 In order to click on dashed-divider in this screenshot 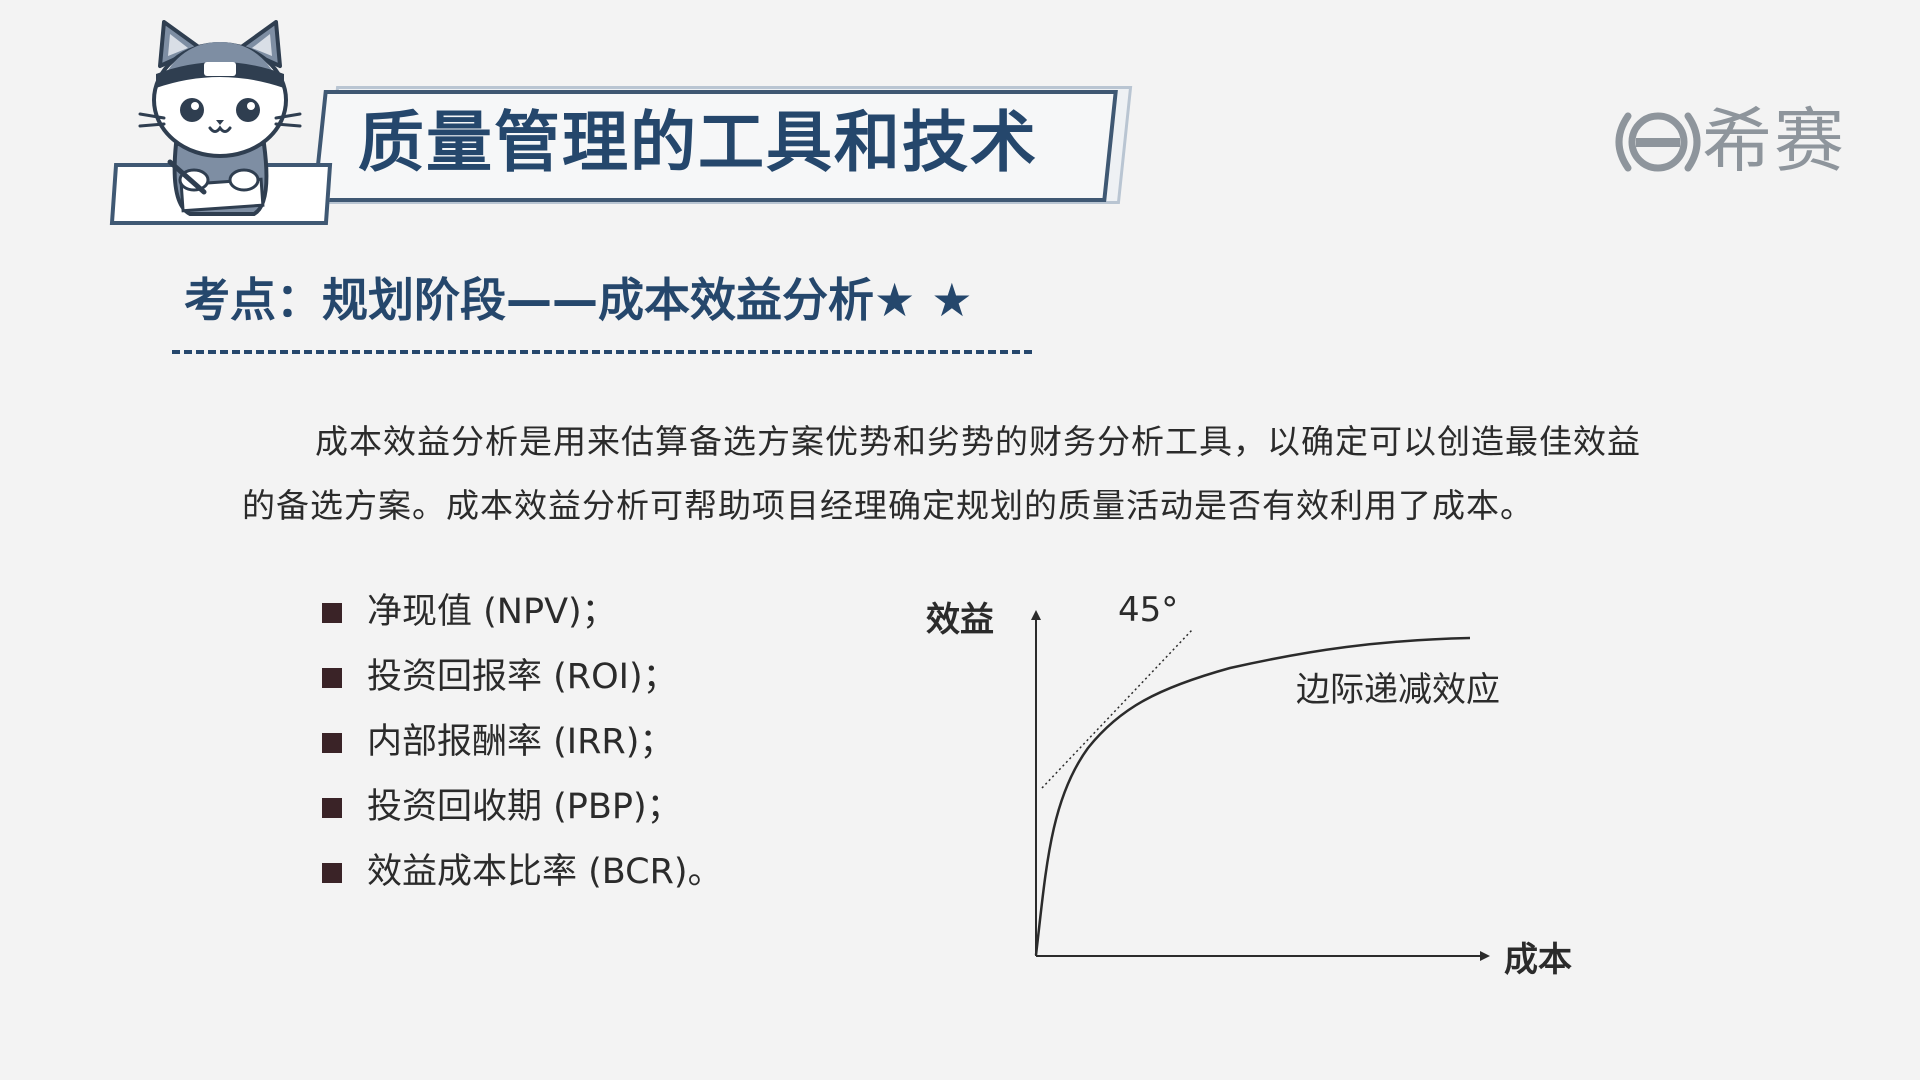, I will do `click(602, 352)`.